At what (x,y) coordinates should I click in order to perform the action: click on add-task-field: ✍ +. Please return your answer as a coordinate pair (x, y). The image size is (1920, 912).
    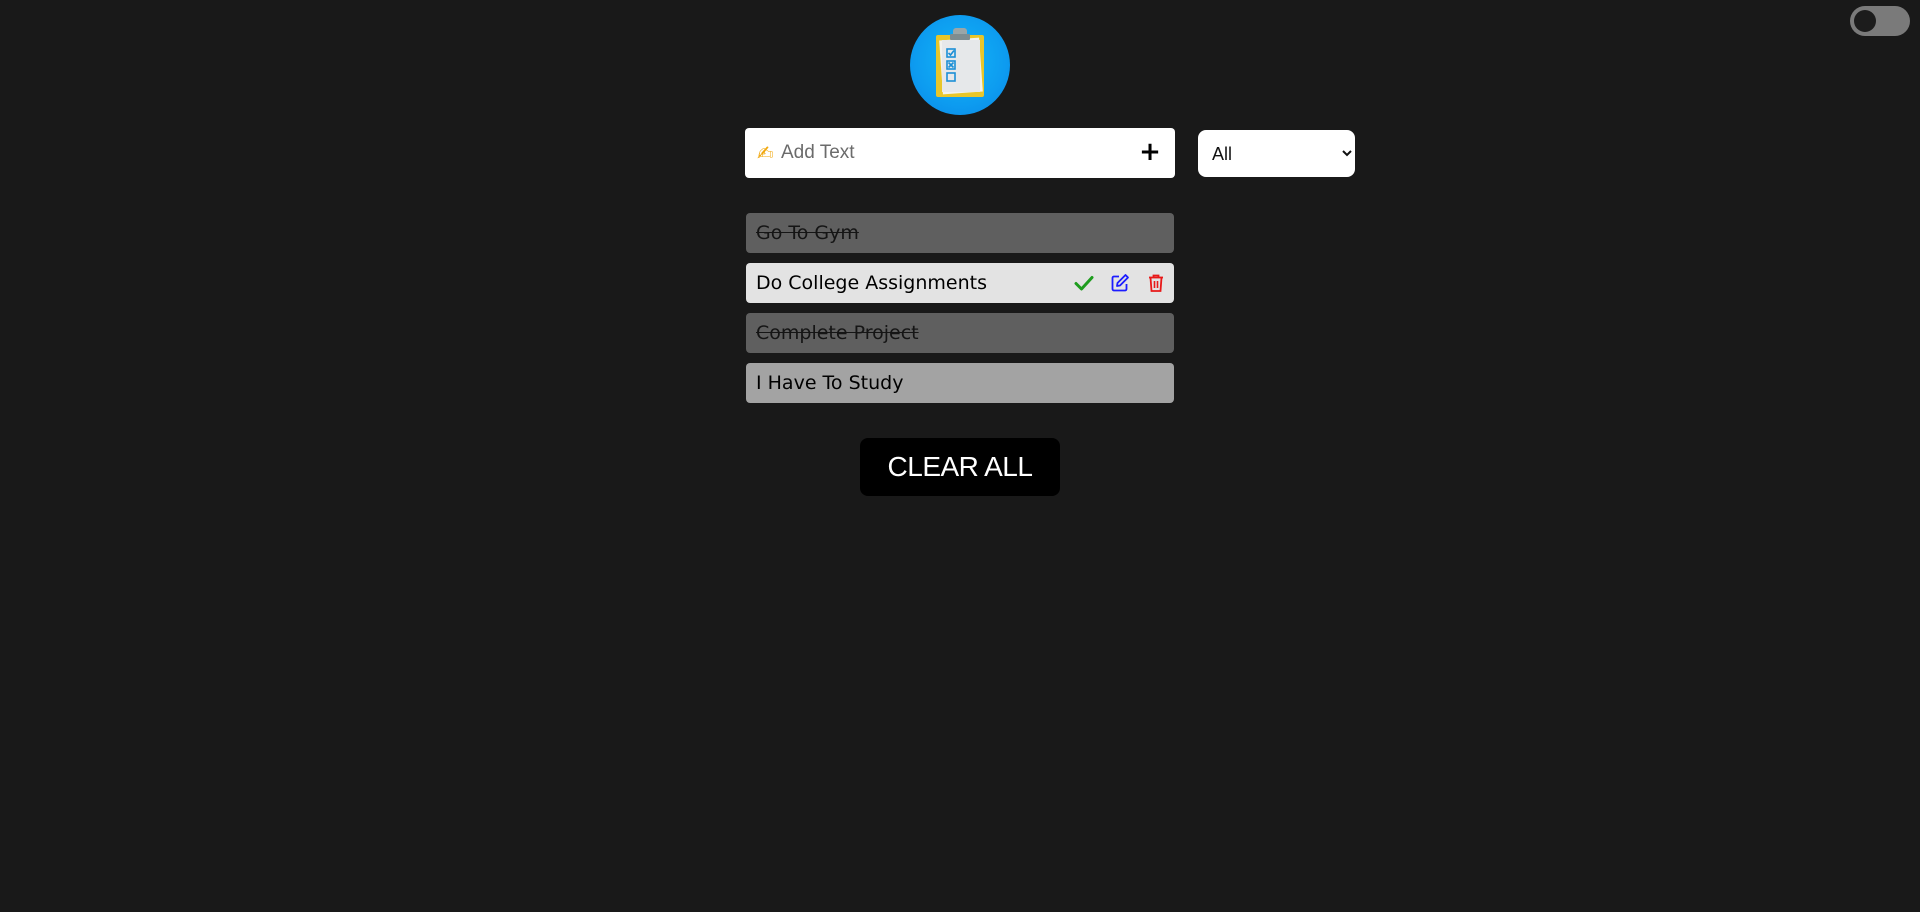
    Looking at the image, I should click on (960, 153).